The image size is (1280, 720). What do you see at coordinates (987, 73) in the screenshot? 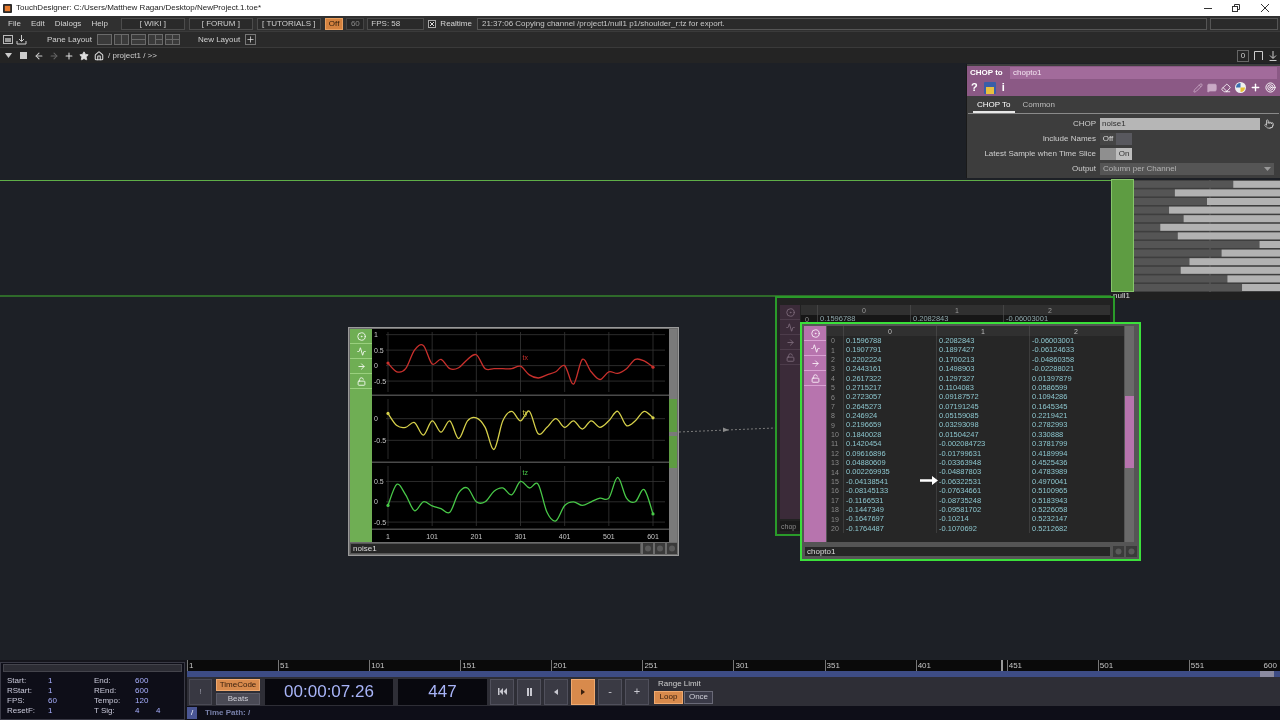
I see `operator-type: CHOP to` at bounding box center [987, 73].